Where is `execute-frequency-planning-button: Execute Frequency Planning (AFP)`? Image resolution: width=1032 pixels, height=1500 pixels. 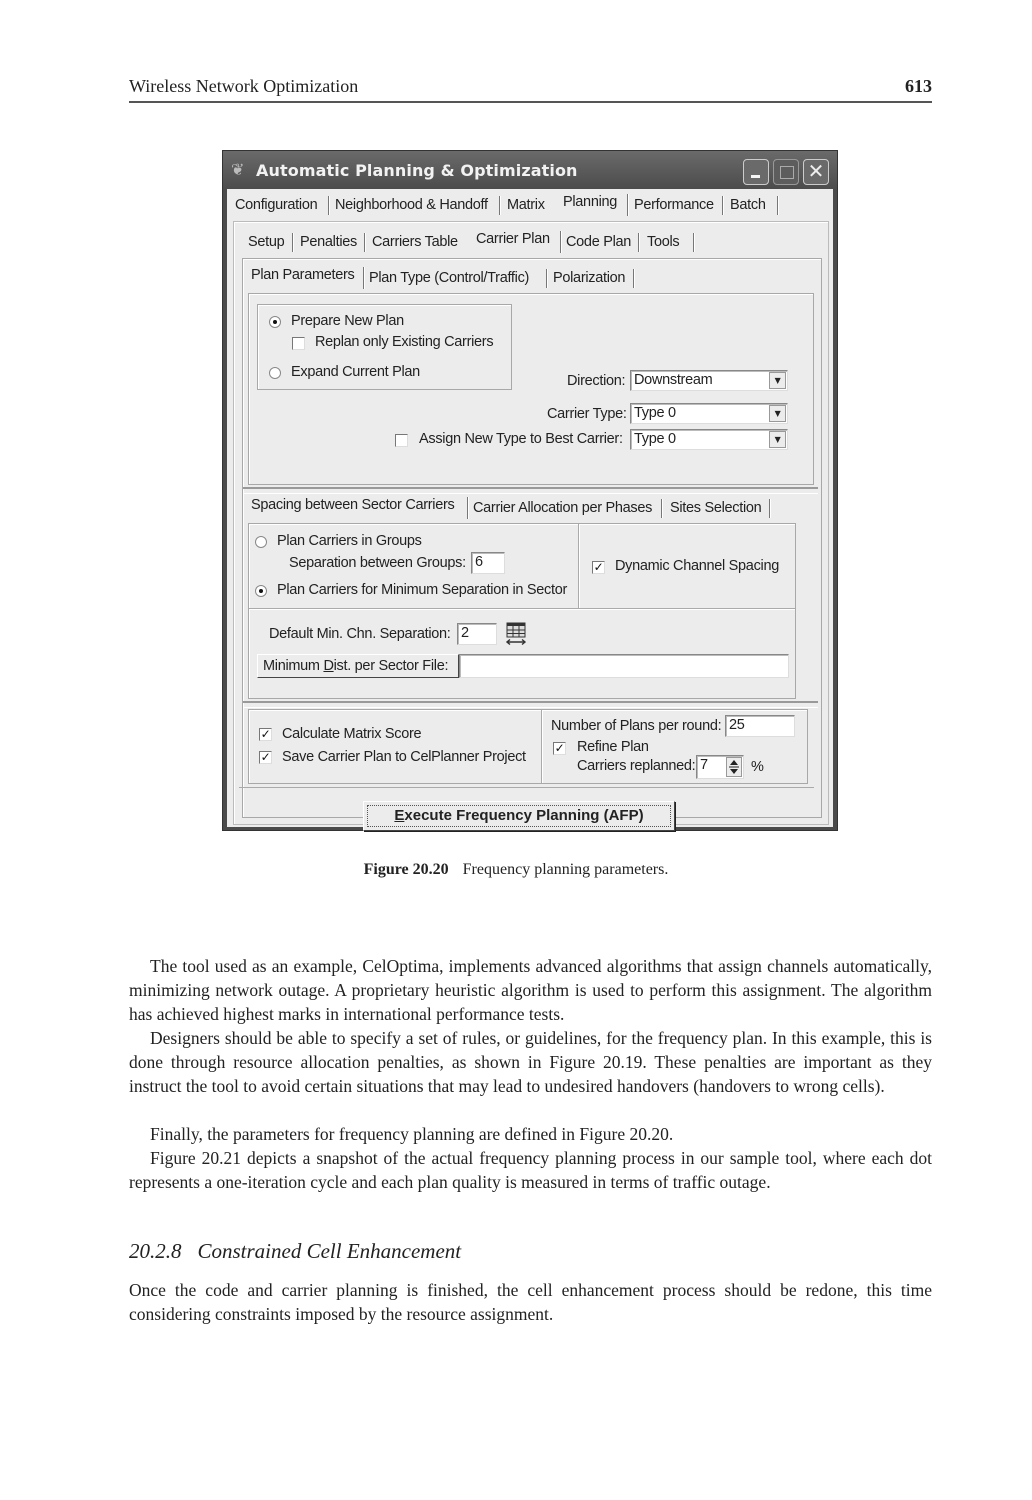 execute-frequency-planning-button: Execute Frequency Planning (AFP) is located at coordinates (519, 816).